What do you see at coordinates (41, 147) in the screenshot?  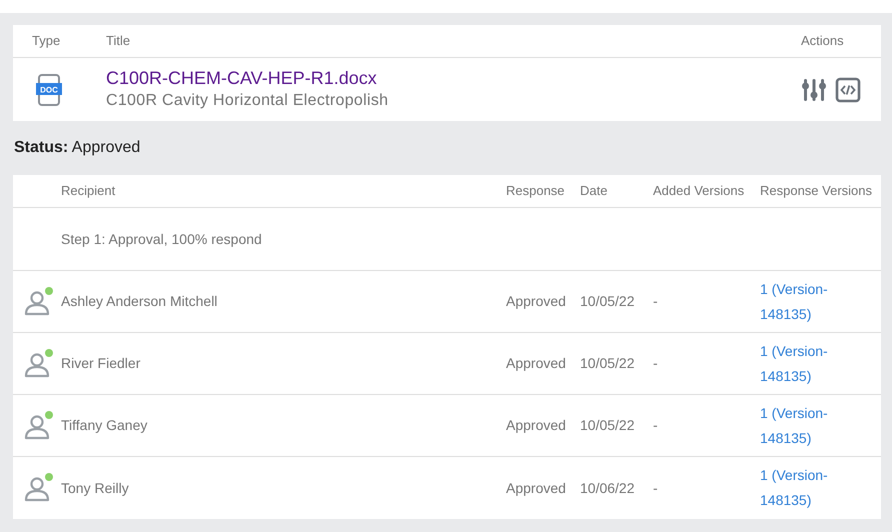 I see `status-label: Status:` at bounding box center [41, 147].